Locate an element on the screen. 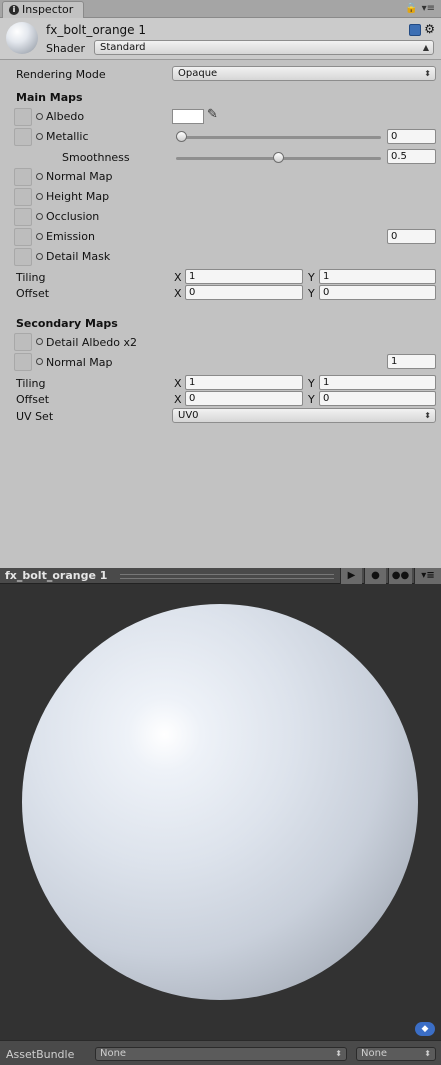  main-tiling-y-field: 1 is located at coordinates (377, 276).